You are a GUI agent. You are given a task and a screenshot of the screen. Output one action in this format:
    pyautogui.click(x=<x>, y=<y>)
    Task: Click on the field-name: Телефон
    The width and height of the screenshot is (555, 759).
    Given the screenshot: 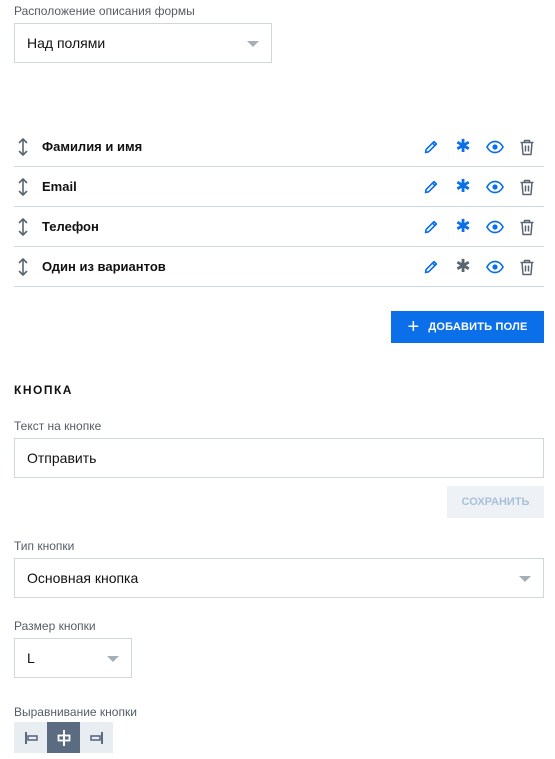 What is the action you would take?
    pyautogui.click(x=70, y=226)
    